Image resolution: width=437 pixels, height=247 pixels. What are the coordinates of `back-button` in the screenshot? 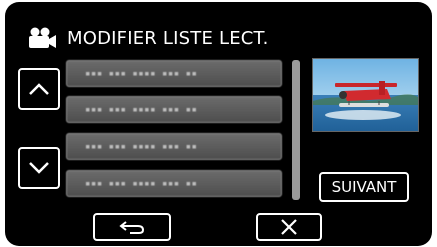 It's located at (132, 227).